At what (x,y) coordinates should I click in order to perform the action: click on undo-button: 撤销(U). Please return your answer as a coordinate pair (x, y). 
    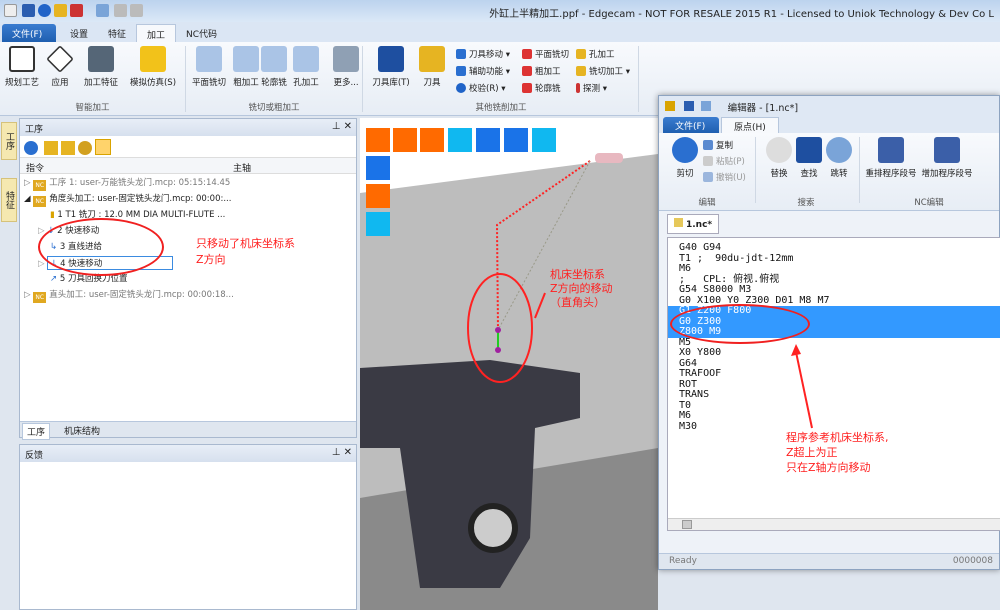
    Looking at the image, I should click on (724, 177).